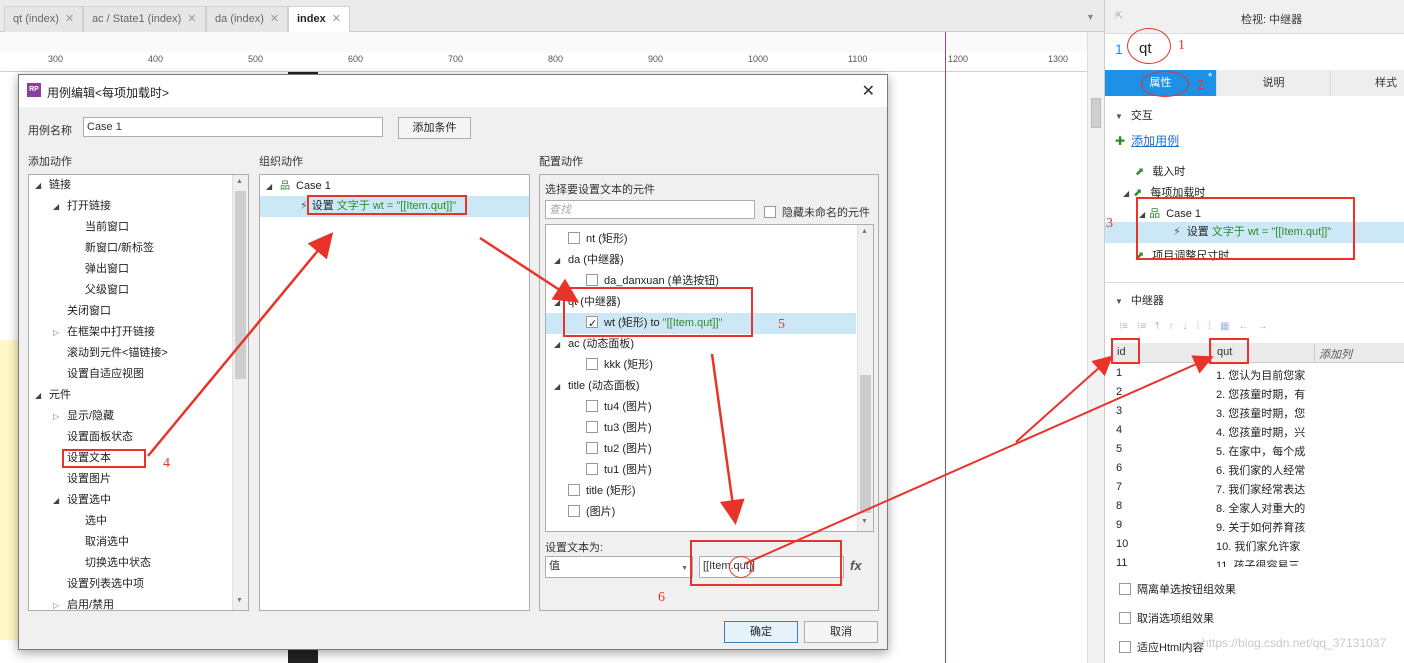 The image size is (1404, 663). Describe the element at coordinates (1119, 449) in the screenshot. I see `cell-id: 5` at that location.